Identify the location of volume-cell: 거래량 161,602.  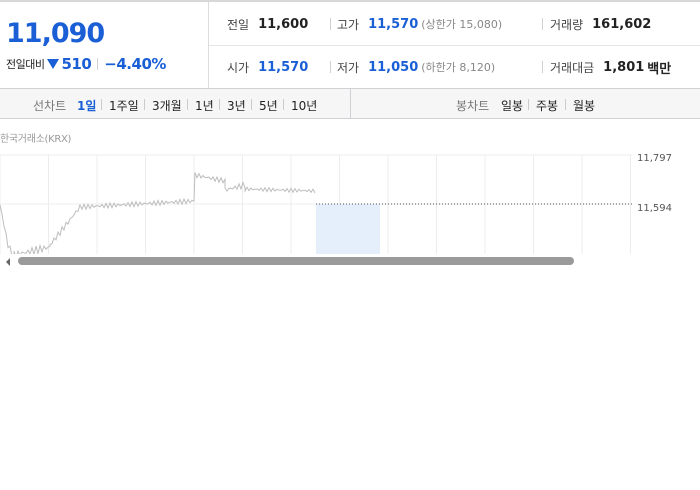
(600, 24).